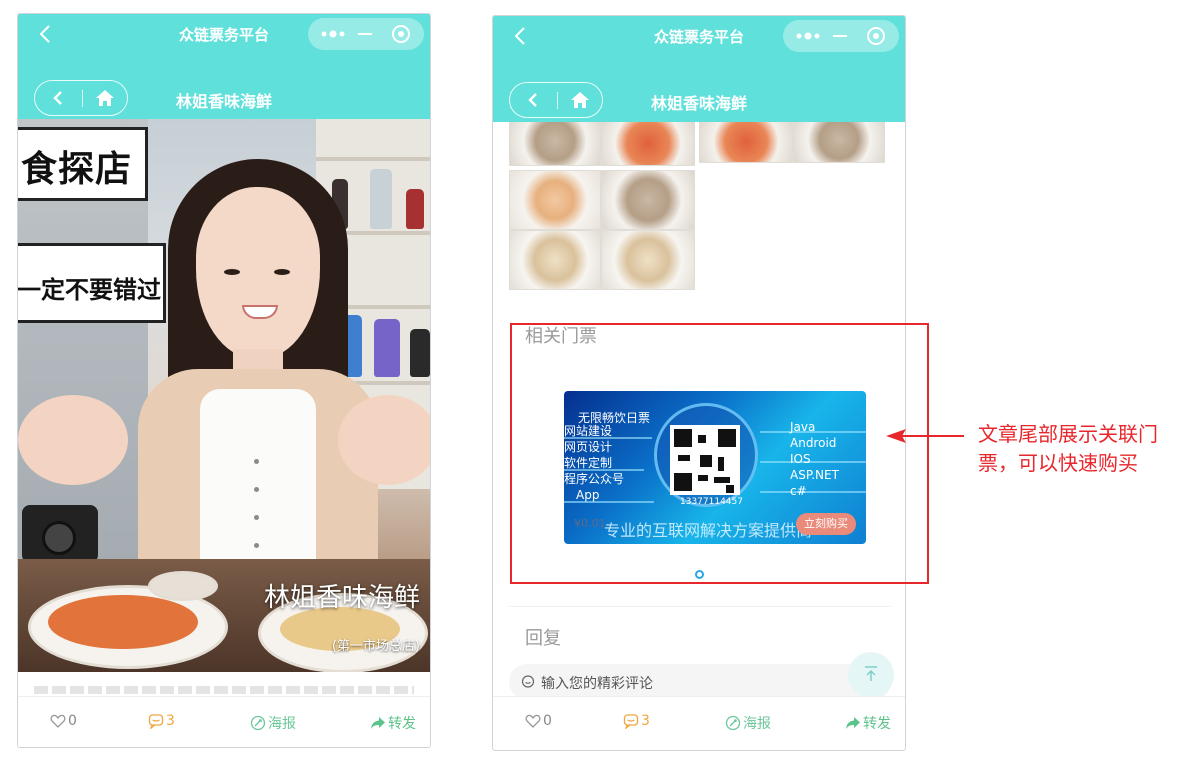 The image size is (1178, 772). I want to click on divider, so click(700, 606).